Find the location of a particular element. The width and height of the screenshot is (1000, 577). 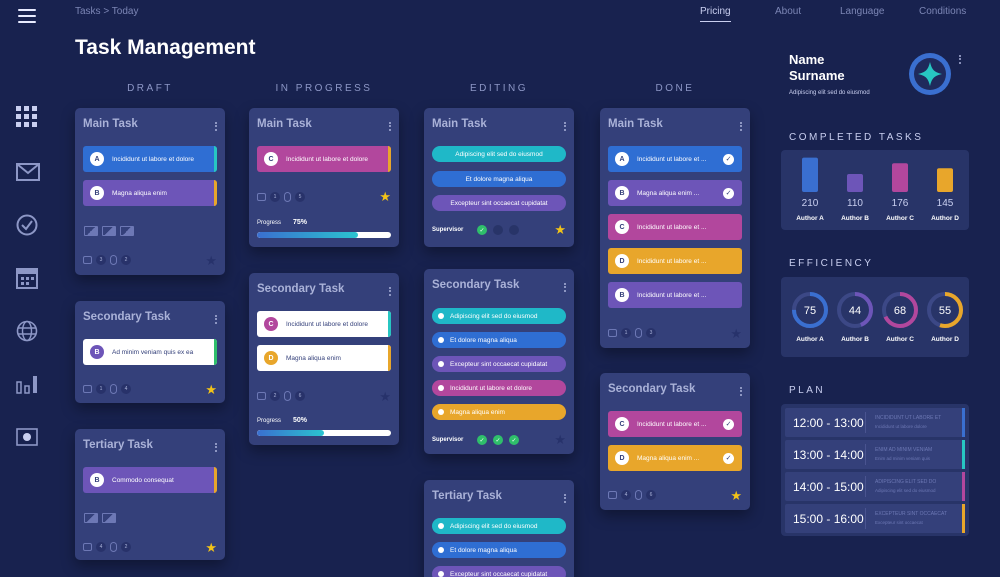

apps-grid-icon is located at coordinates (27, 117).